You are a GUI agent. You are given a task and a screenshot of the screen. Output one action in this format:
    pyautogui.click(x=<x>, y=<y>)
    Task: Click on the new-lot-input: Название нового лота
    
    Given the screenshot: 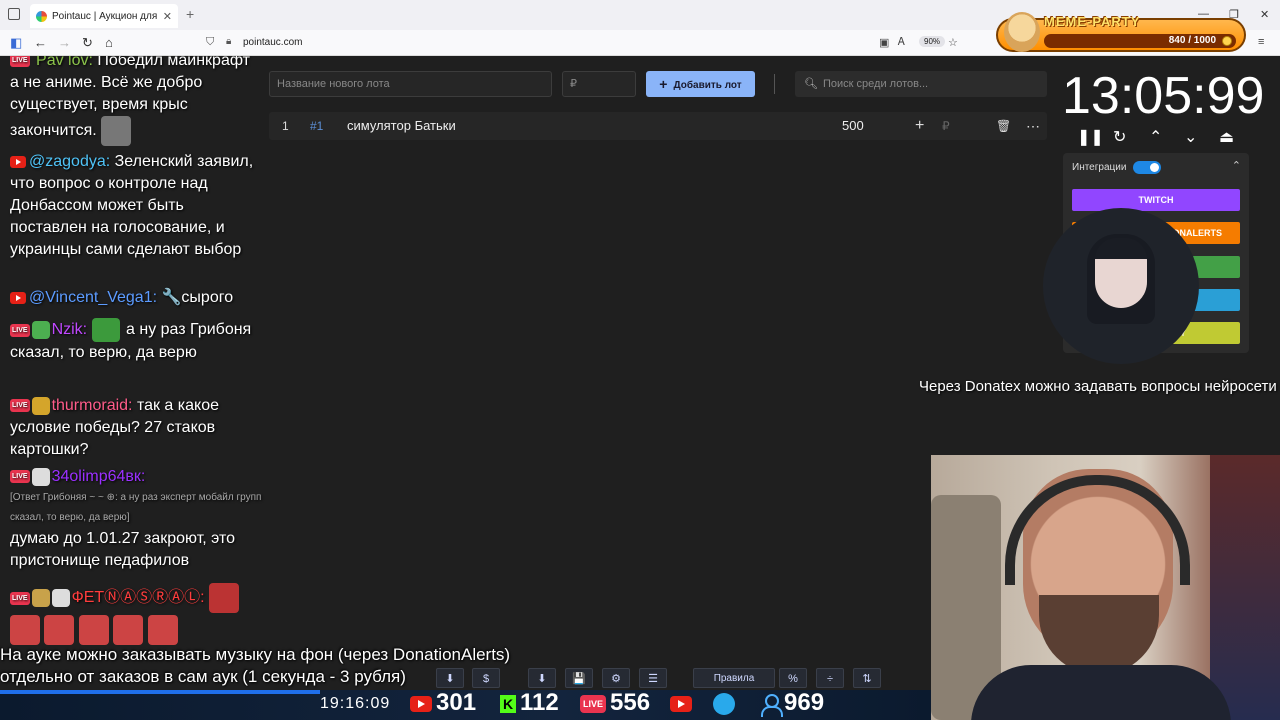 What is the action you would take?
    pyautogui.click(x=410, y=84)
    